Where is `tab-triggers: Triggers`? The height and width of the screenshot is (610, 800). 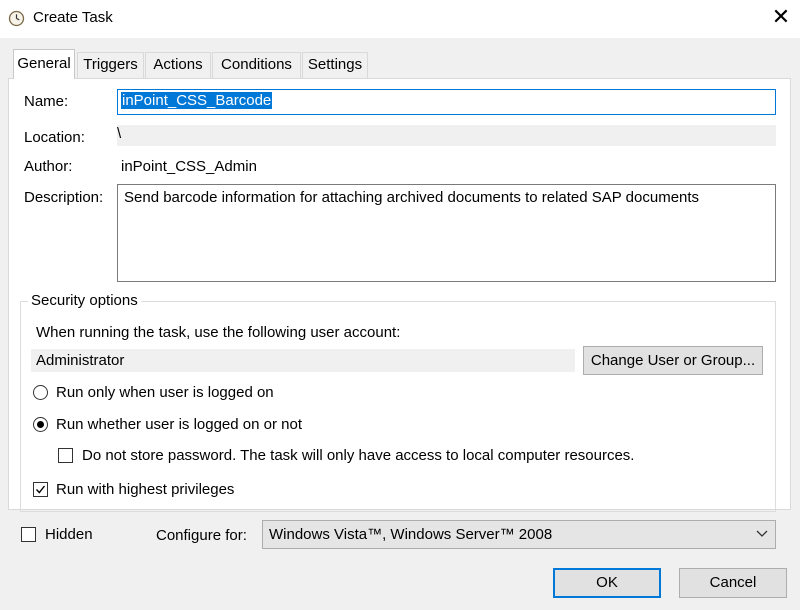
tab-triggers: Triggers is located at coordinates (110, 65).